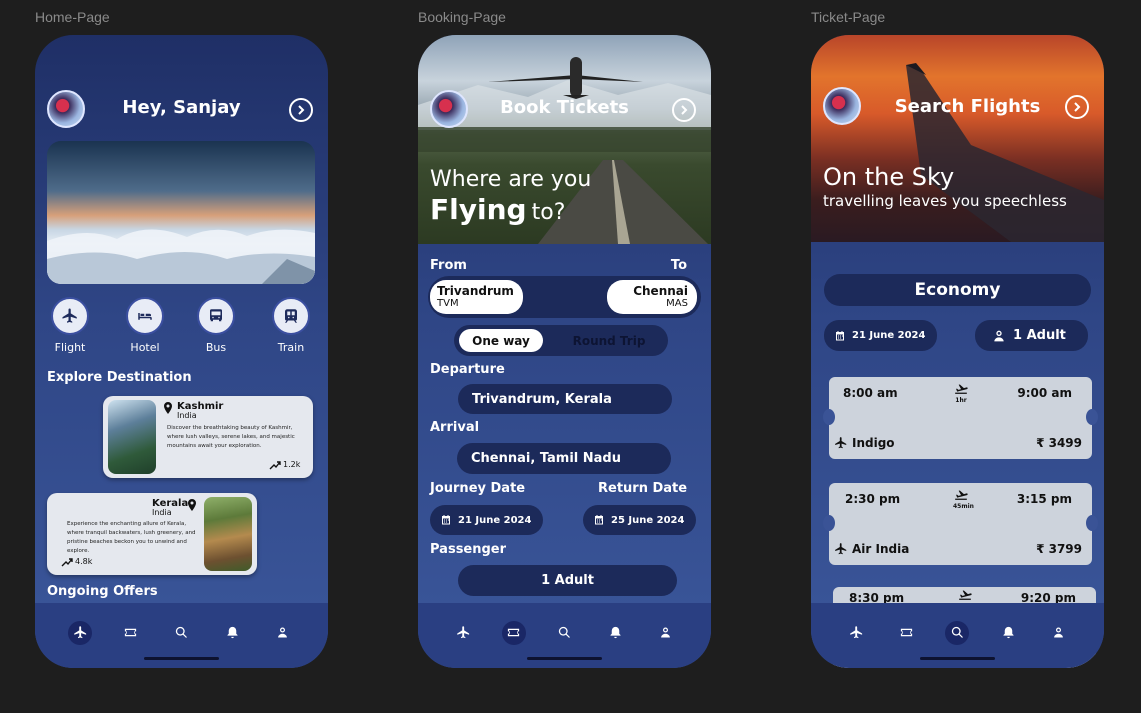 The height and width of the screenshot is (713, 1141). I want to click on clouds-illustration, so click(181, 256).